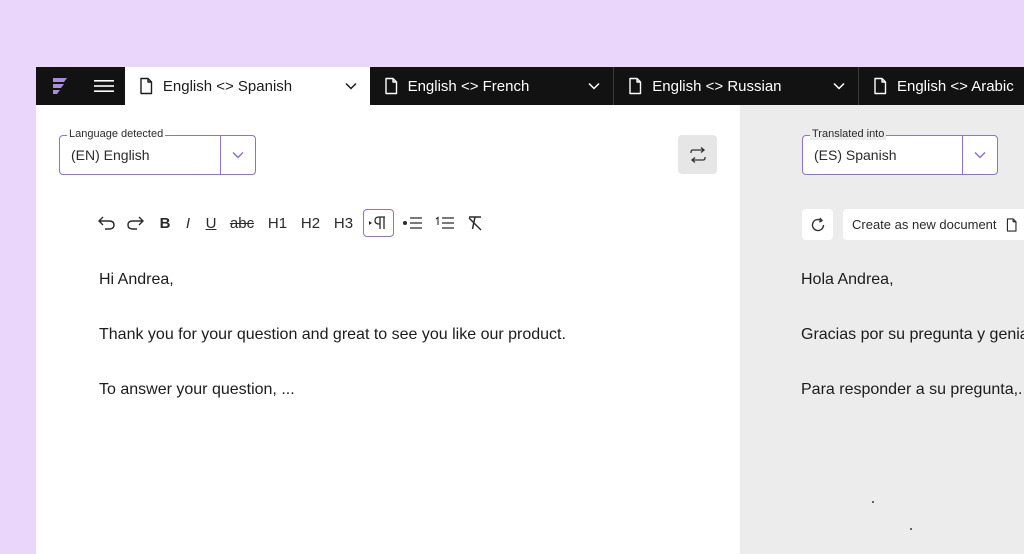 The height and width of the screenshot is (554, 1024). What do you see at coordinates (136, 280) in the screenshot?
I see `source-text-line: Hi Andrea,` at bounding box center [136, 280].